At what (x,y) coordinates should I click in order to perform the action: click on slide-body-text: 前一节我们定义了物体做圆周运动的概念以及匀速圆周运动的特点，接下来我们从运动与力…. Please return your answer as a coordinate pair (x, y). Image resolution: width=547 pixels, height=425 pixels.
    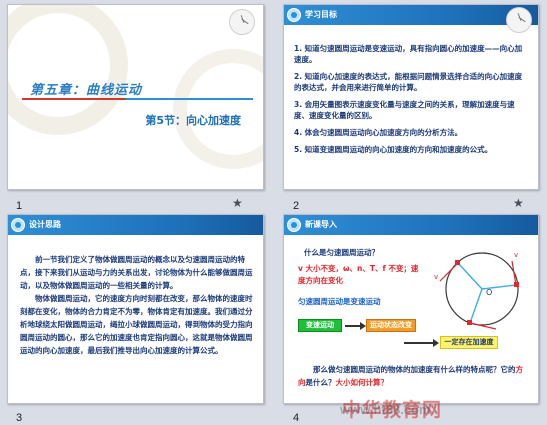
    Looking at the image, I should click on (136, 305).